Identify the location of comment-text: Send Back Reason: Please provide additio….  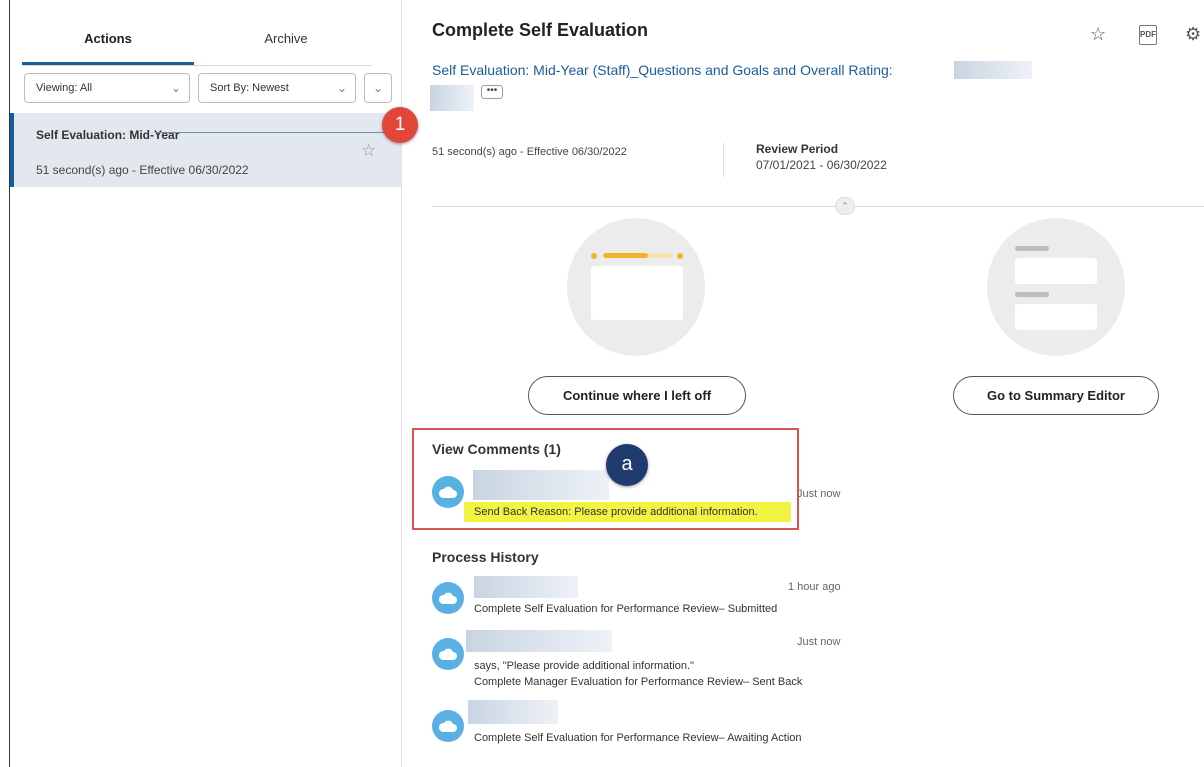
(616, 512).